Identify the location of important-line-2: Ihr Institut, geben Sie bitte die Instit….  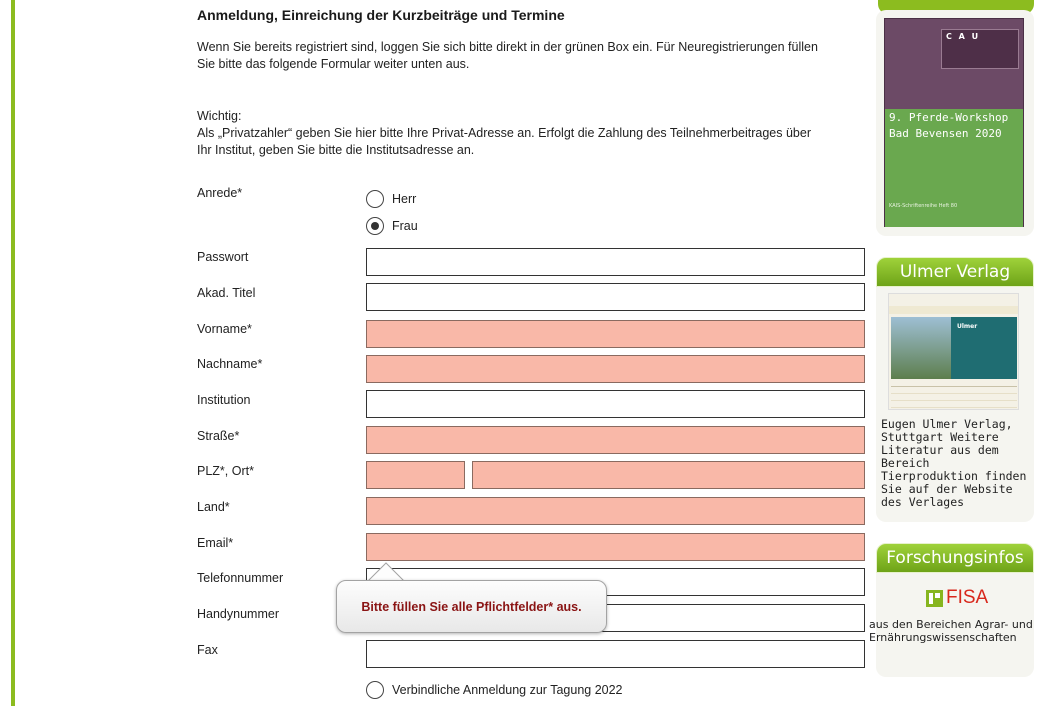
(336, 150).